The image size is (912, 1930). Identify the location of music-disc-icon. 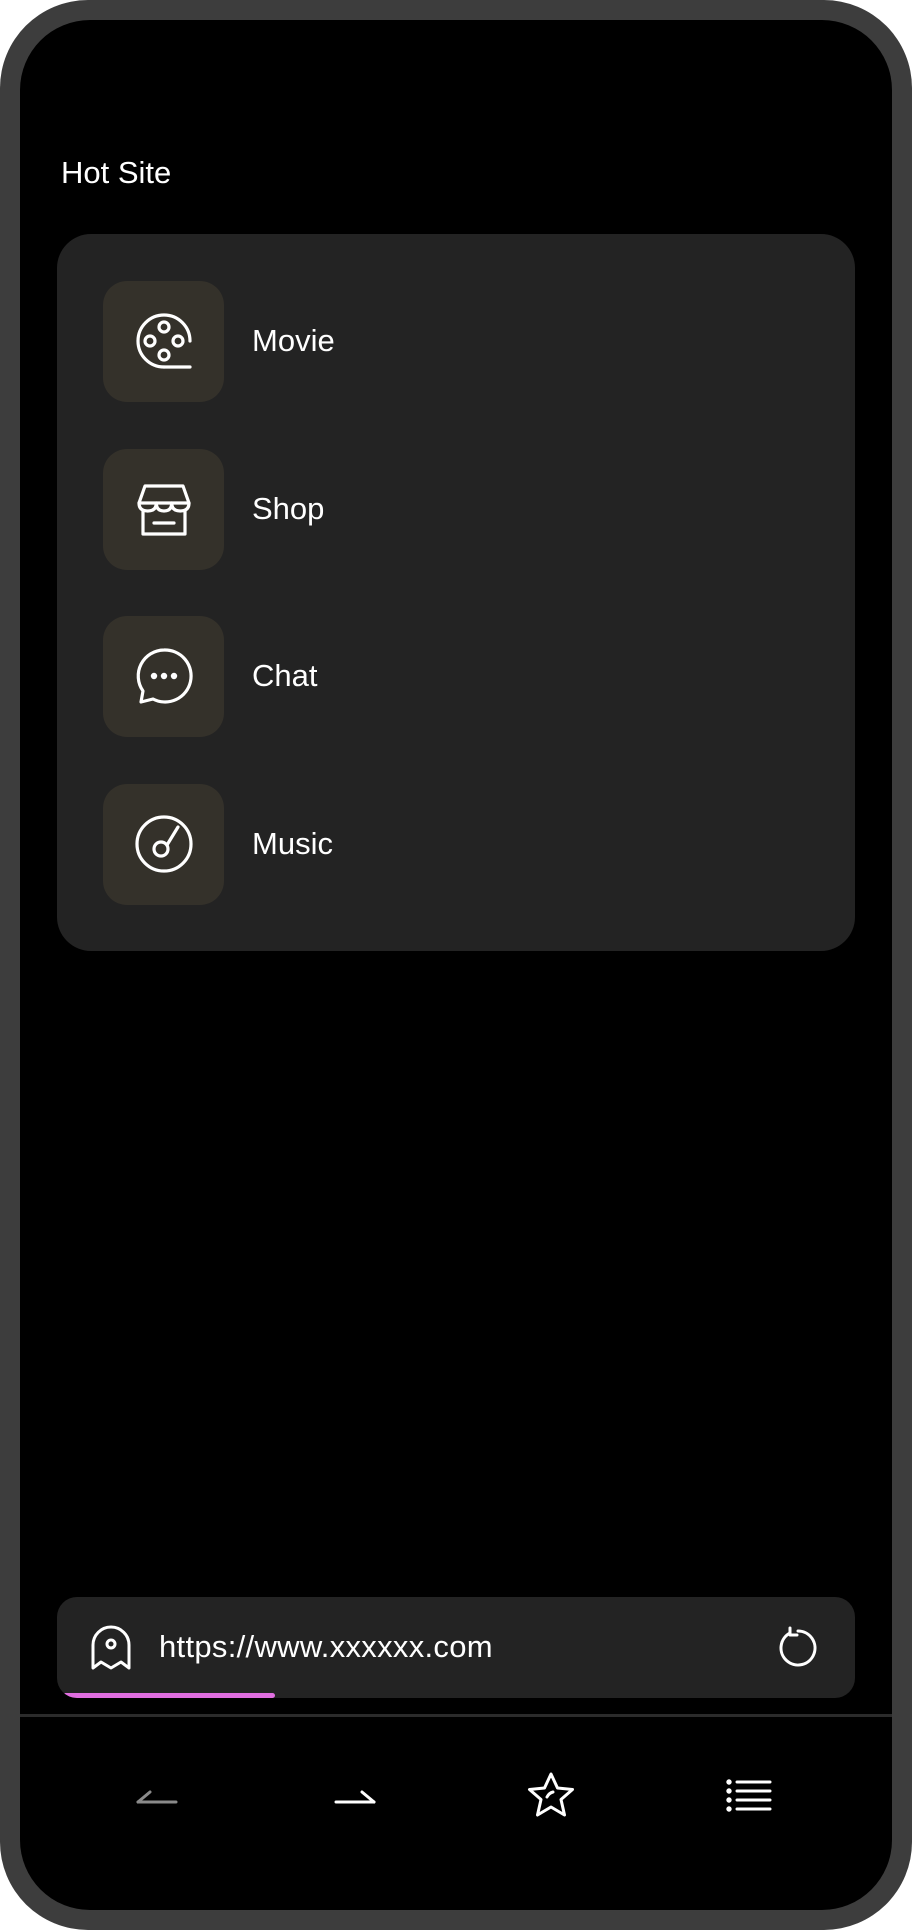
(164, 844).